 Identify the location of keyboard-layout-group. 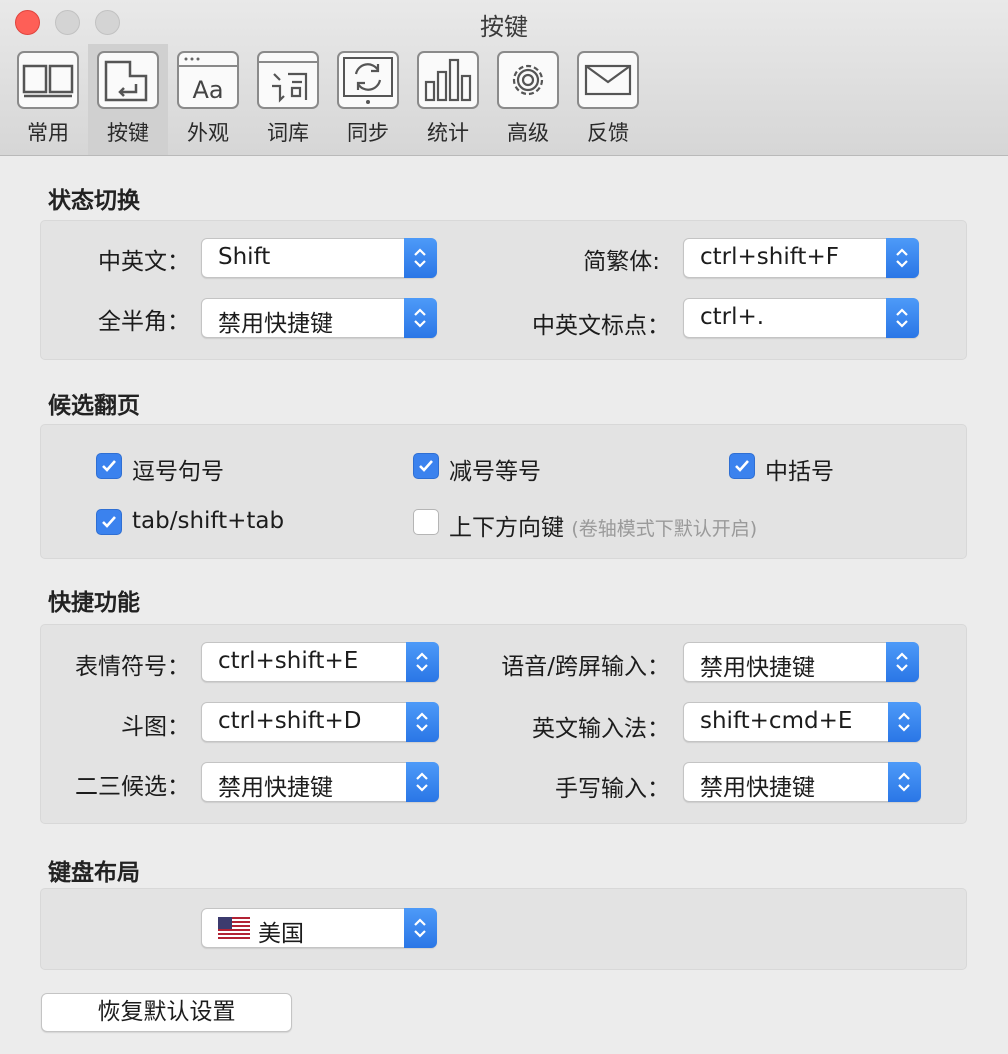
(503, 929).